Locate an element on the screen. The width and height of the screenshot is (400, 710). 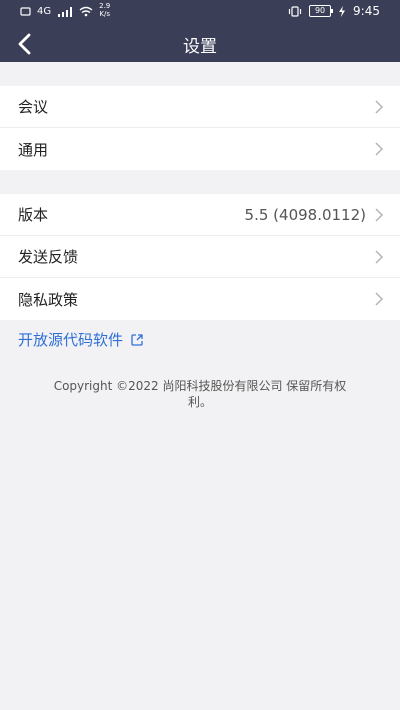
settings-item-label: 会议 is located at coordinates (33, 107).